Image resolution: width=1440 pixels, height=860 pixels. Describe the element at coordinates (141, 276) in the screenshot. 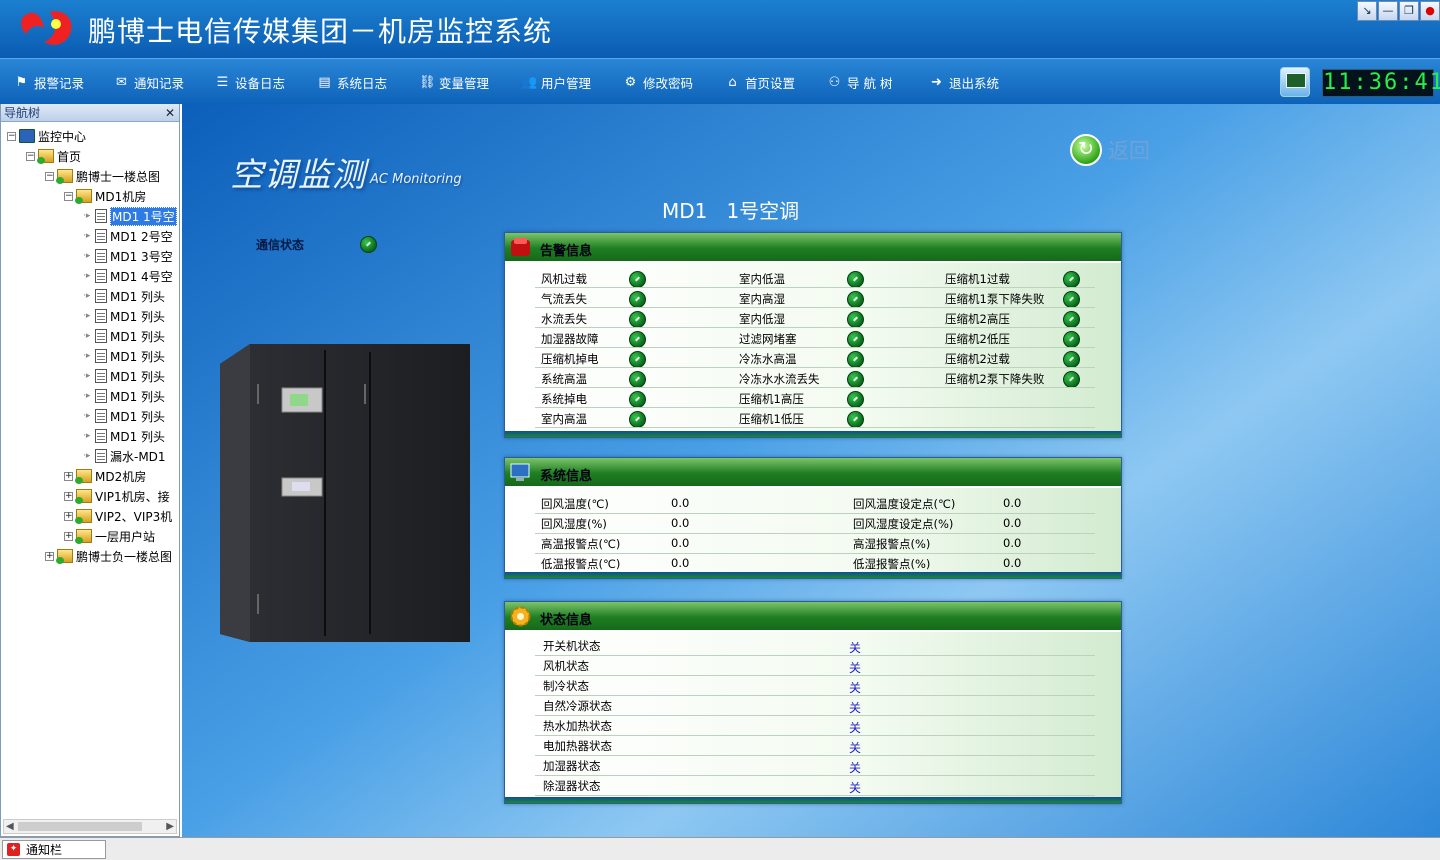

I see `tree-item-label: MD1 4号空` at that location.